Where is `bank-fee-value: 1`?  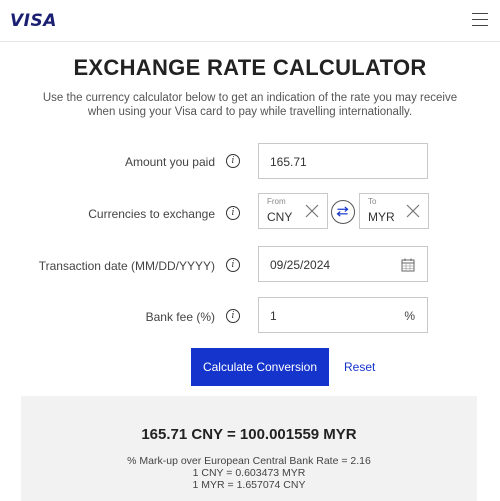
bank-fee-value: 1 is located at coordinates (273, 316).